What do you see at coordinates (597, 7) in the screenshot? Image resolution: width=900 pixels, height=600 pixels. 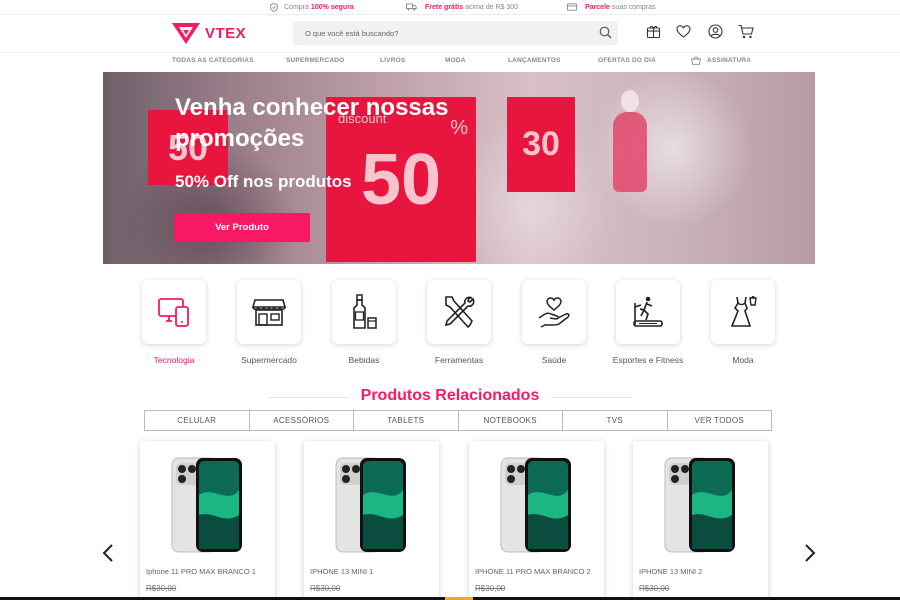 I see `installments-bold-text: Parcele` at bounding box center [597, 7].